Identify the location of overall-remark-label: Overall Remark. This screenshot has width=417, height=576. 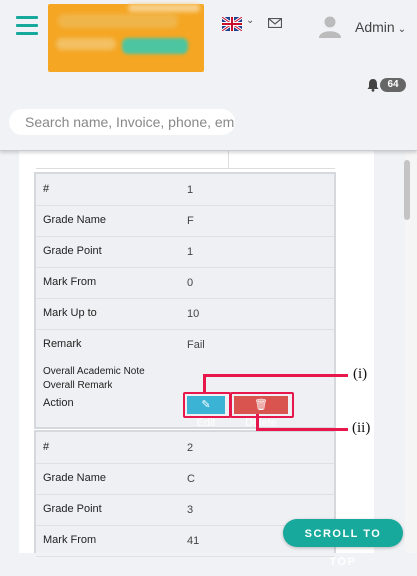
(78, 384).